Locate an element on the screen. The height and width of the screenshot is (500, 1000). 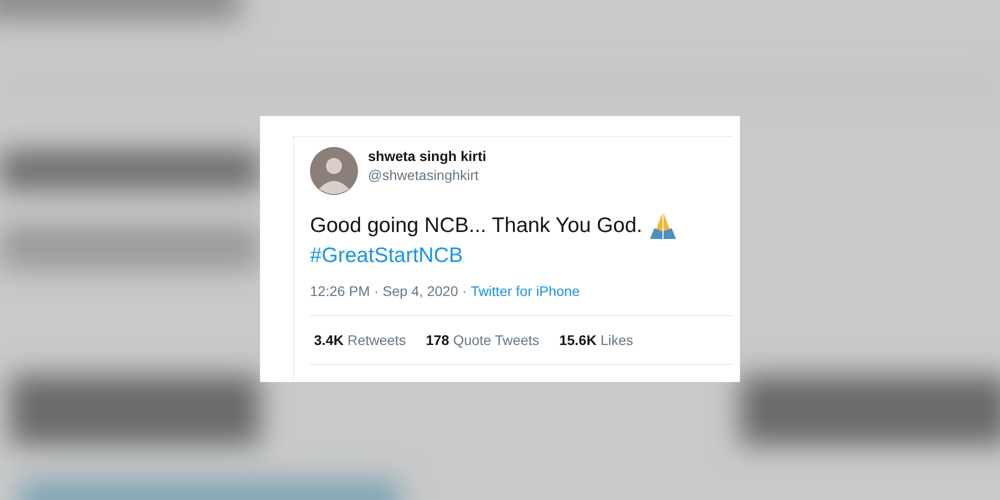
stat-link: 3.4K Retweets is located at coordinates (360, 340).